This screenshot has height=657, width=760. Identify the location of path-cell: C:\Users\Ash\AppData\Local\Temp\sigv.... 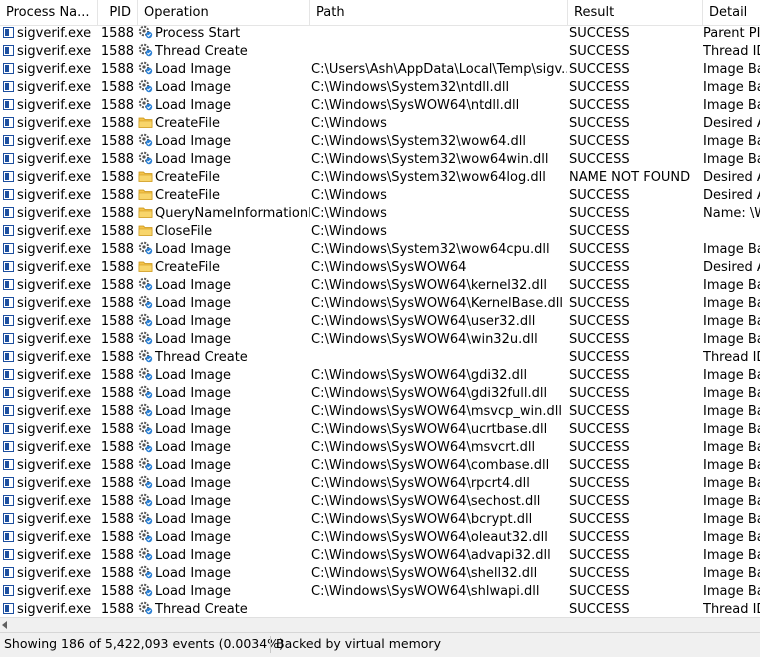
(439, 69).